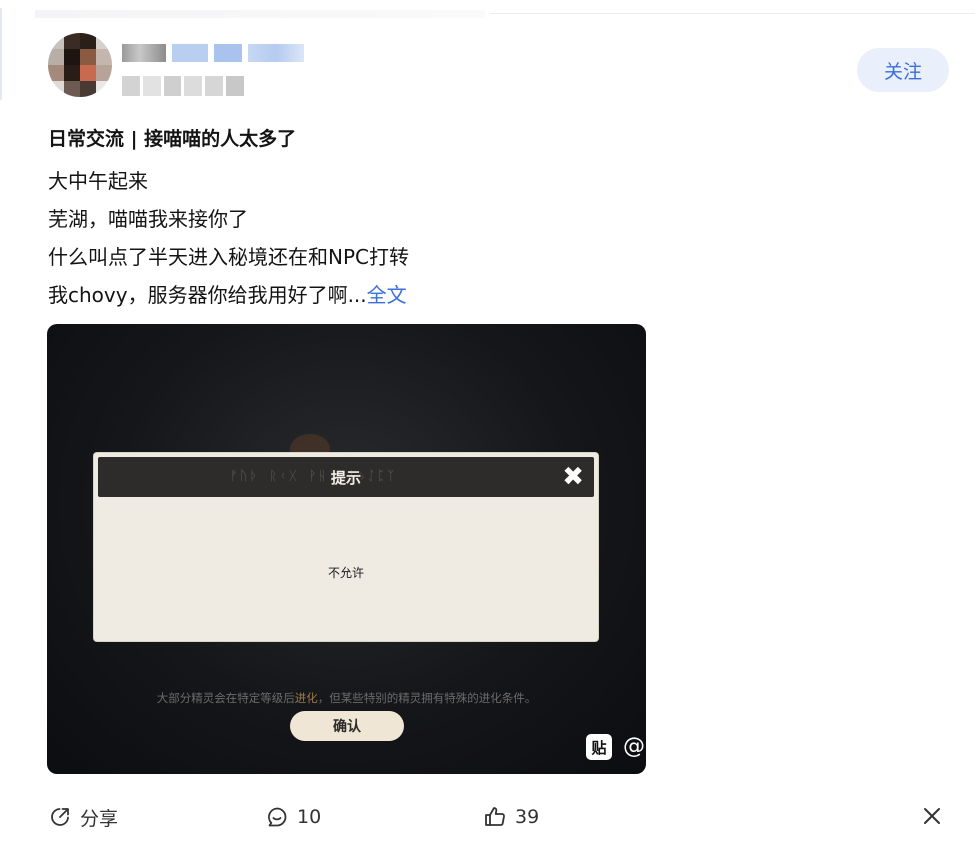 This screenshot has width=975, height=852. What do you see at coordinates (99, 818) in the screenshot?
I see `share-label: 分享` at bounding box center [99, 818].